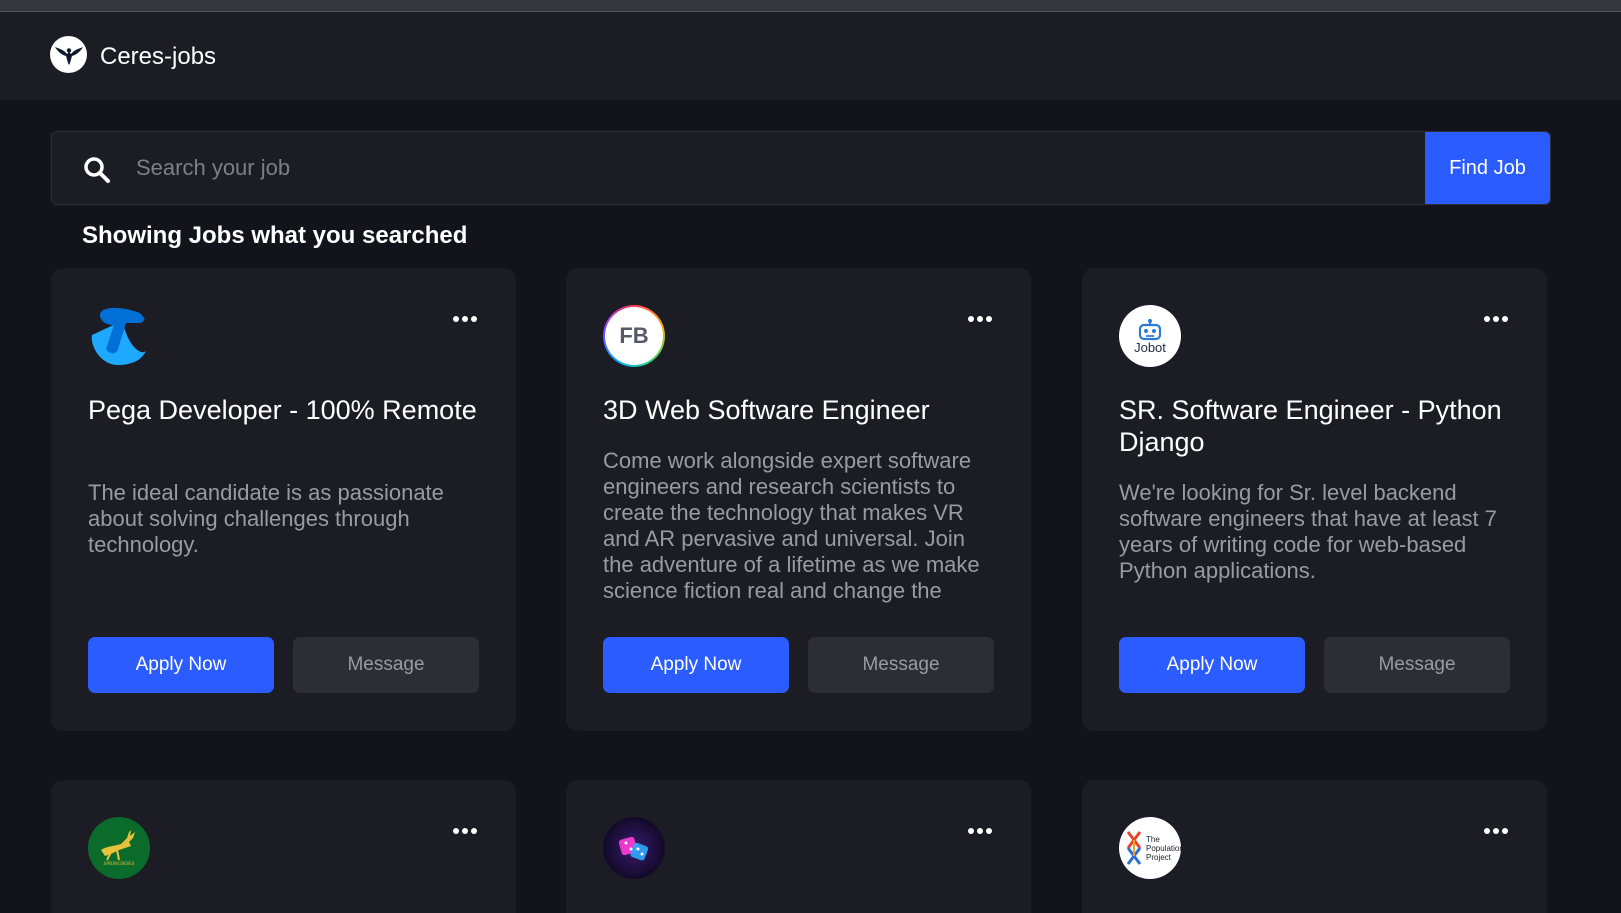  Describe the element at coordinates (736, 168) in the screenshot. I see `search-input` at that location.